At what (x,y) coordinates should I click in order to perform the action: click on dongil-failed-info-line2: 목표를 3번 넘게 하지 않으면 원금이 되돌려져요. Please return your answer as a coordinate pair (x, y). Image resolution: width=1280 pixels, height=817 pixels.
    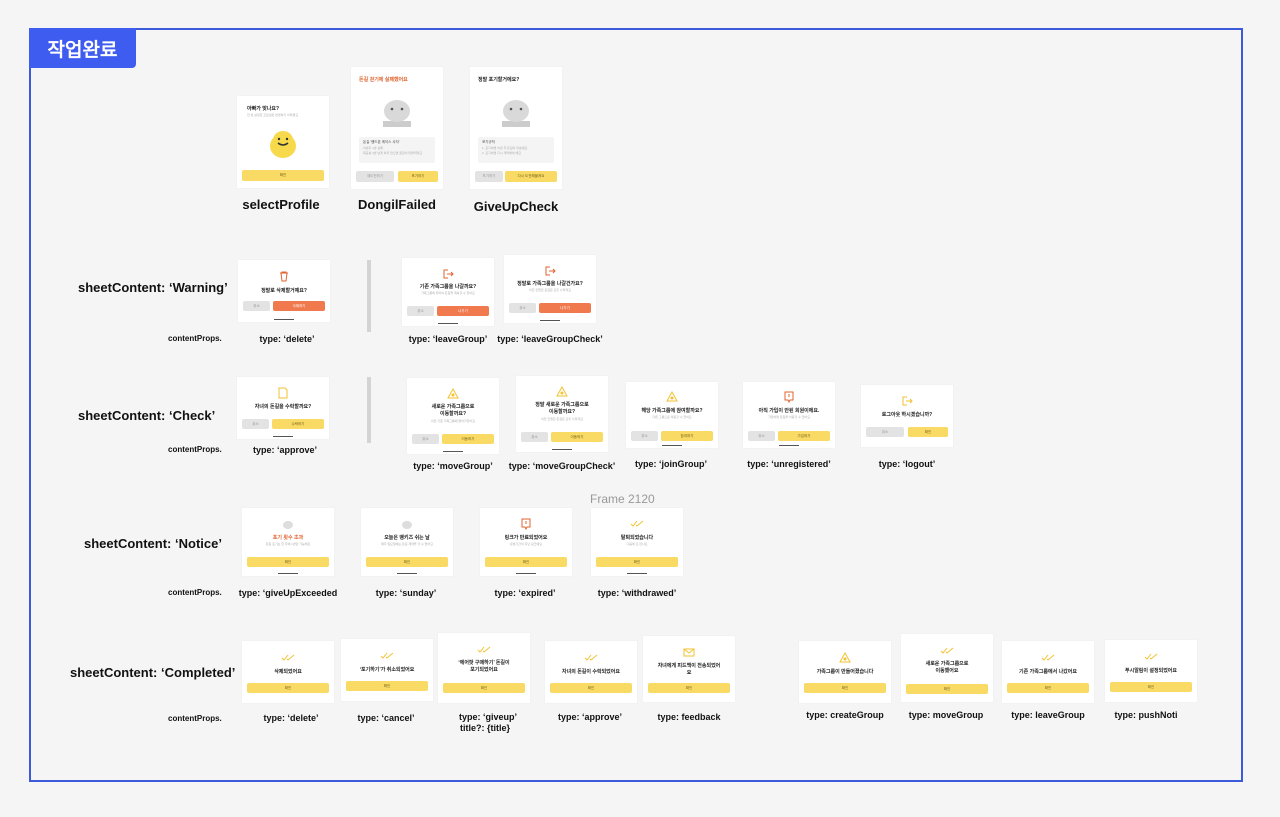
    Looking at the image, I should click on (393, 153).